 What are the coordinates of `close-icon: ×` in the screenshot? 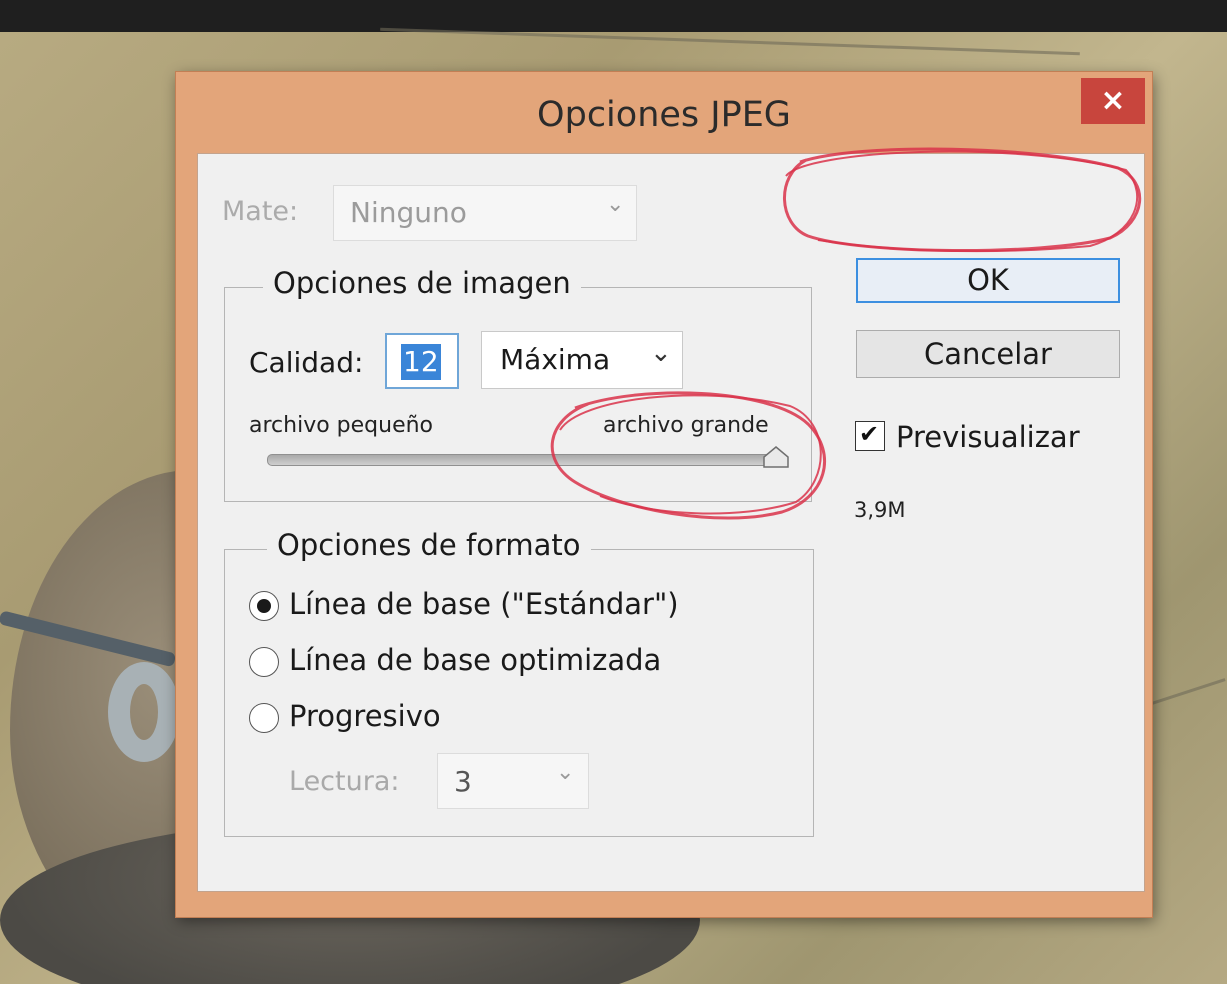 It's located at (1113, 100).